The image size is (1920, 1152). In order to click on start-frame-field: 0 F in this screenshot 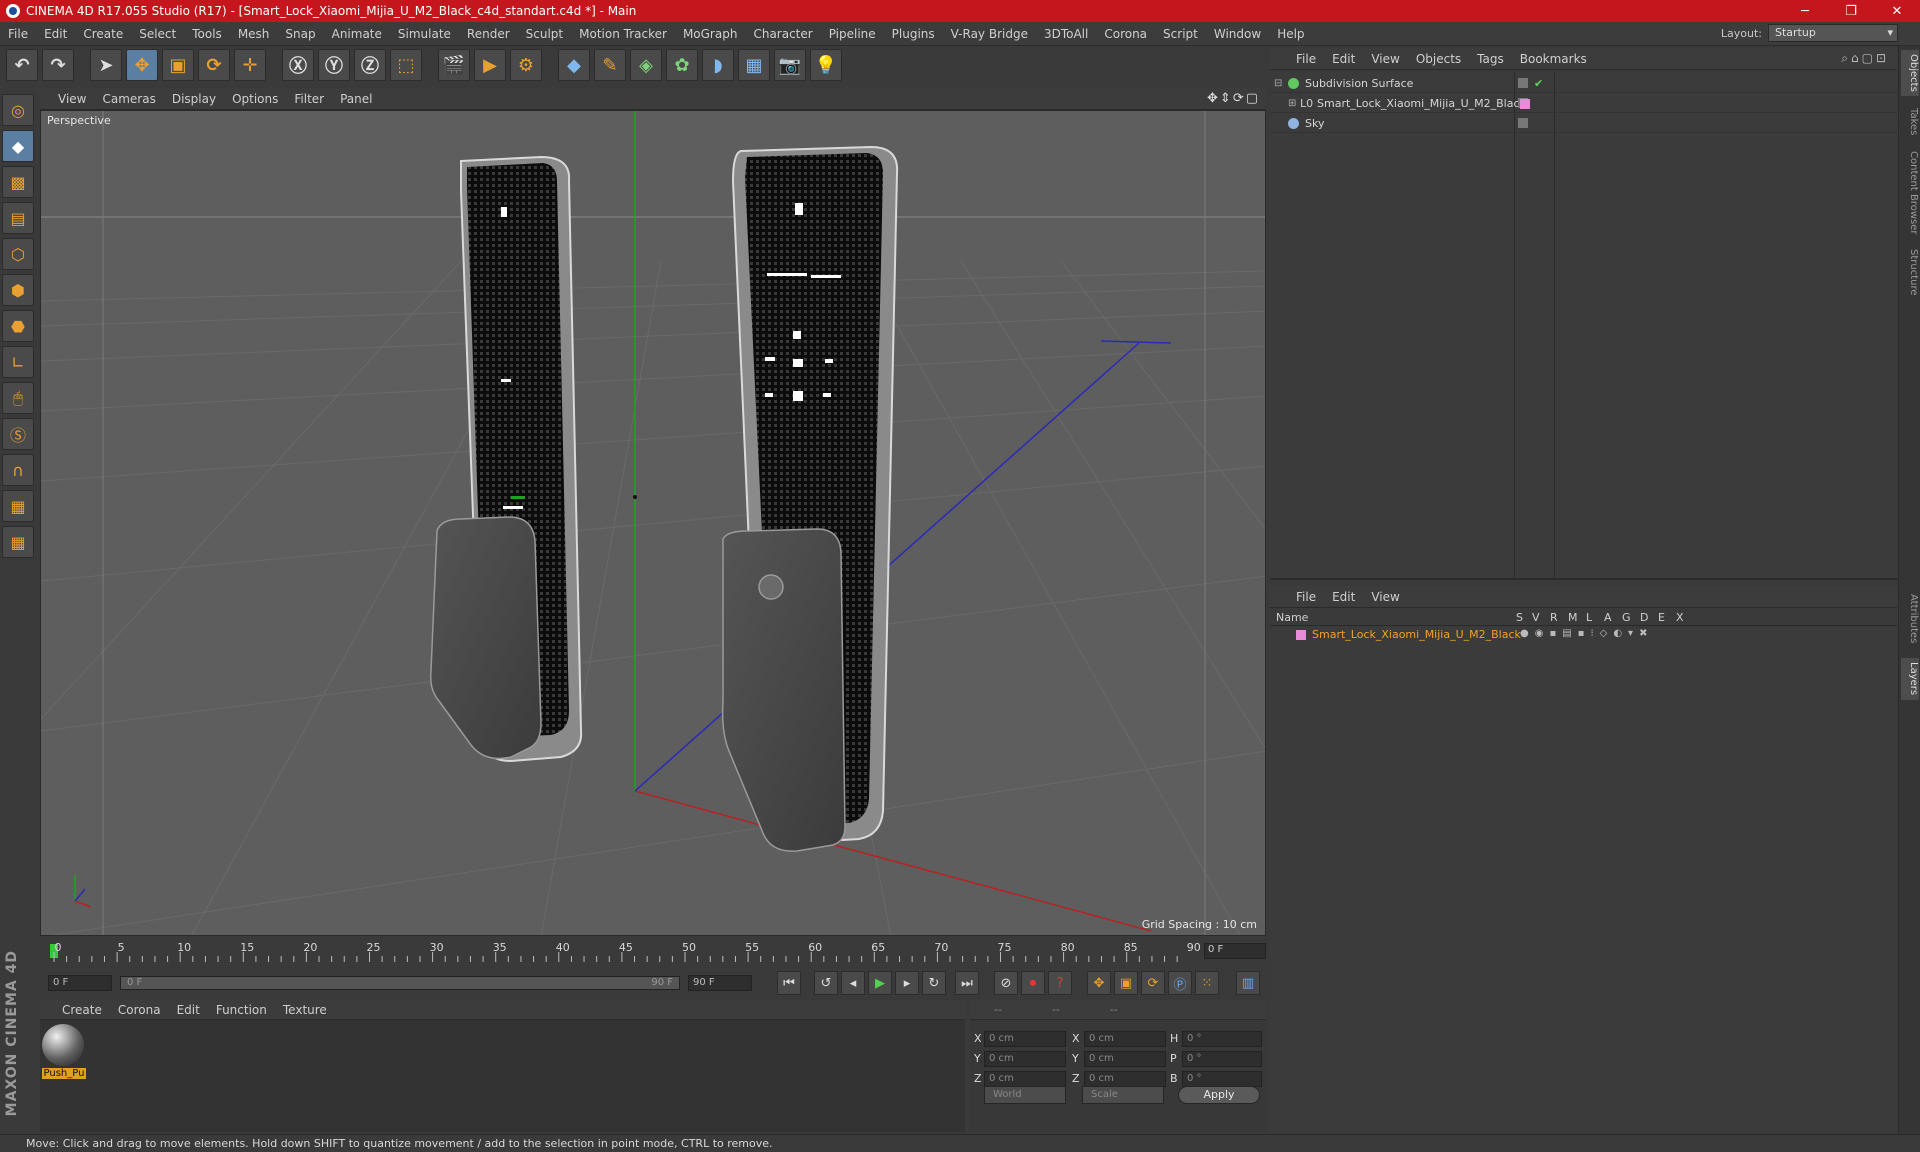, I will do `click(80, 983)`.